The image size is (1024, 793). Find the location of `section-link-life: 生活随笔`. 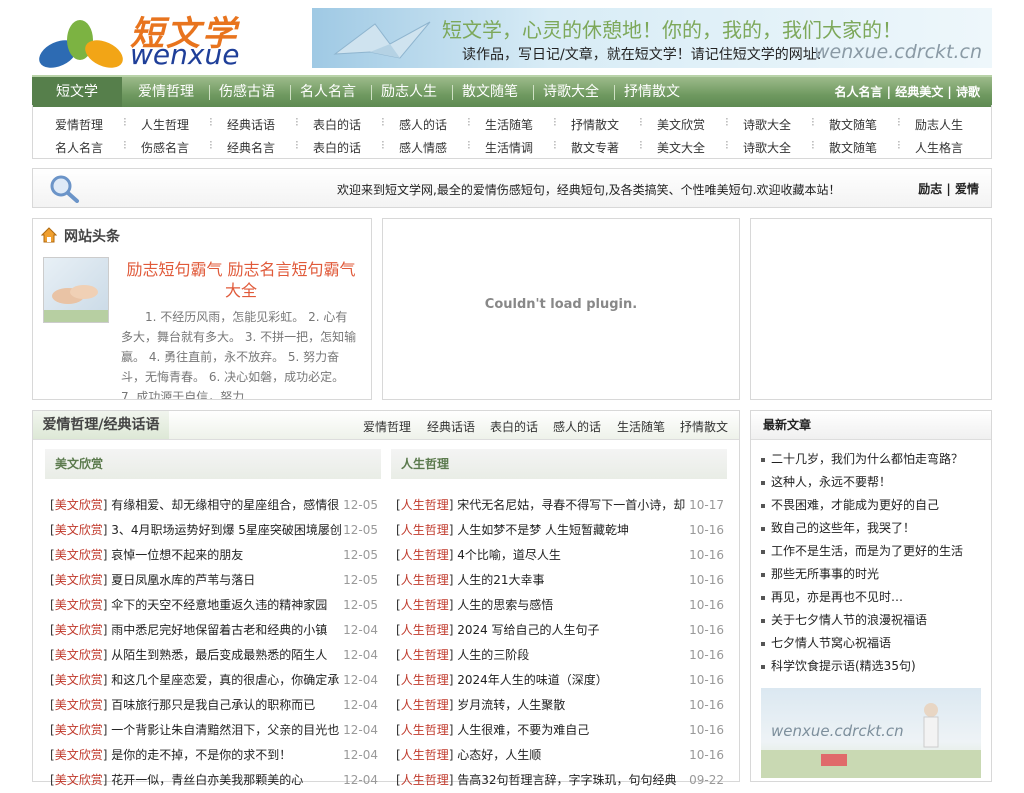

section-link-life: 生活随笔 is located at coordinates (641, 426).